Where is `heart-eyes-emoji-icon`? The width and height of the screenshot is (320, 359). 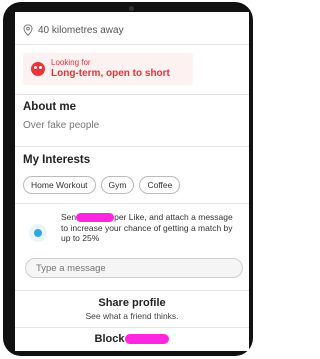
heart-eyes-emoji-icon is located at coordinates (38, 69).